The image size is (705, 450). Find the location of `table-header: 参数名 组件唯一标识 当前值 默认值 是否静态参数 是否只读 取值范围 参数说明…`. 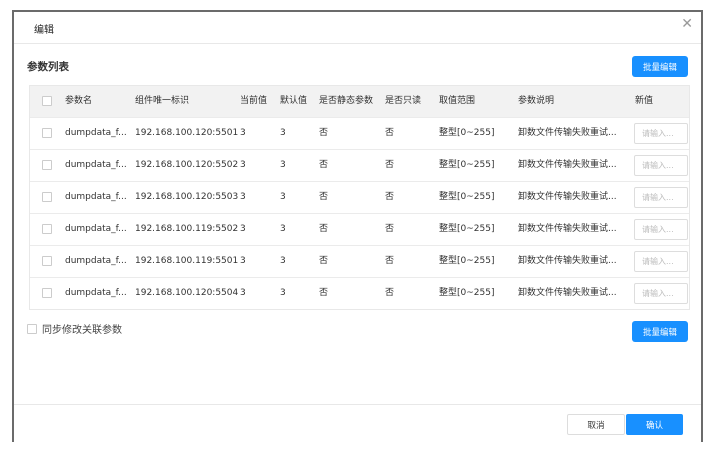

table-header: 参数名 组件唯一标识 当前值 默认值 是否静态参数 是否只读 取值范围 参数说明… is located at coordinates (359, 101).